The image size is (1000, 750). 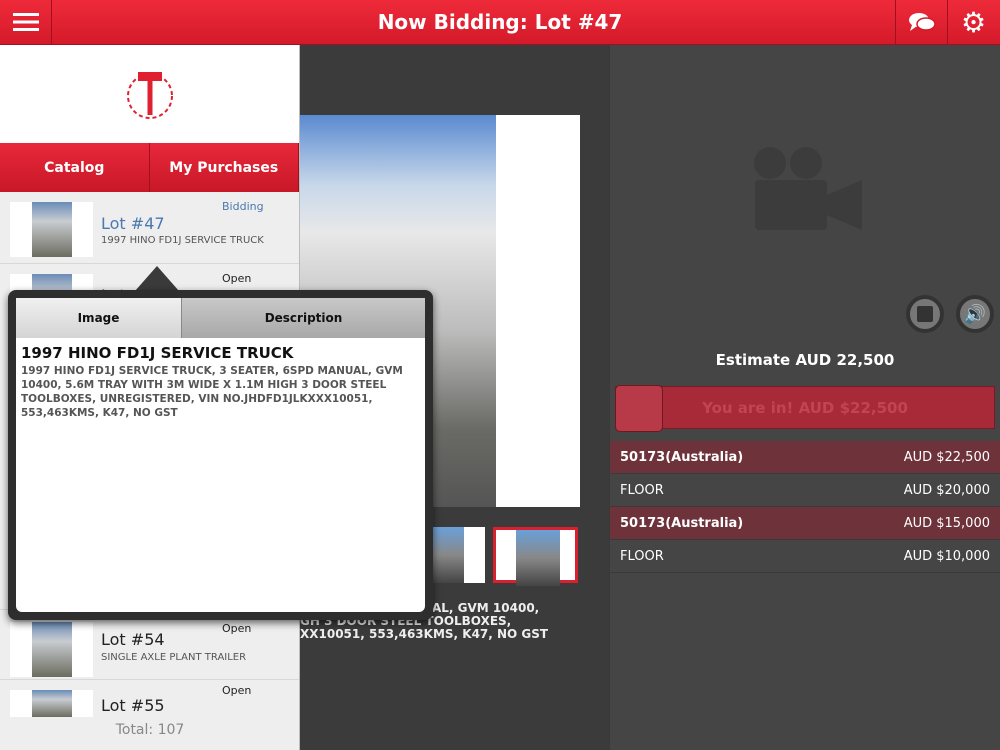 I want to click on bid-amount: AUD $15,000, so click(x=946, y=523).